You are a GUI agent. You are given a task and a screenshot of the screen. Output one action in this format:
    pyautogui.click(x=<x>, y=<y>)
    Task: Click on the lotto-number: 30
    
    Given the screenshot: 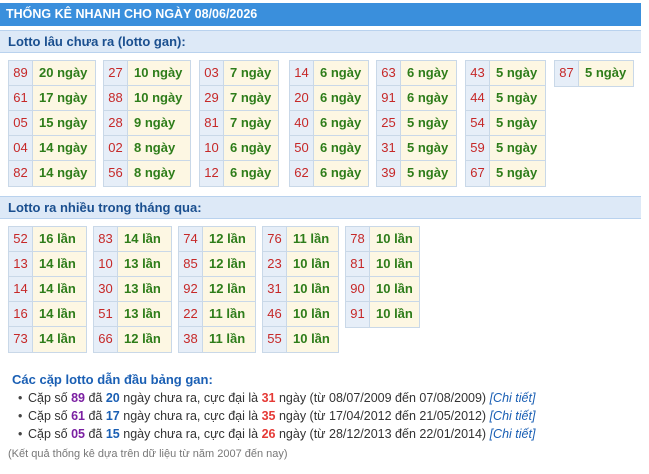 What is the action you would take?
    pyautogui.click(x=106, y=289)
    